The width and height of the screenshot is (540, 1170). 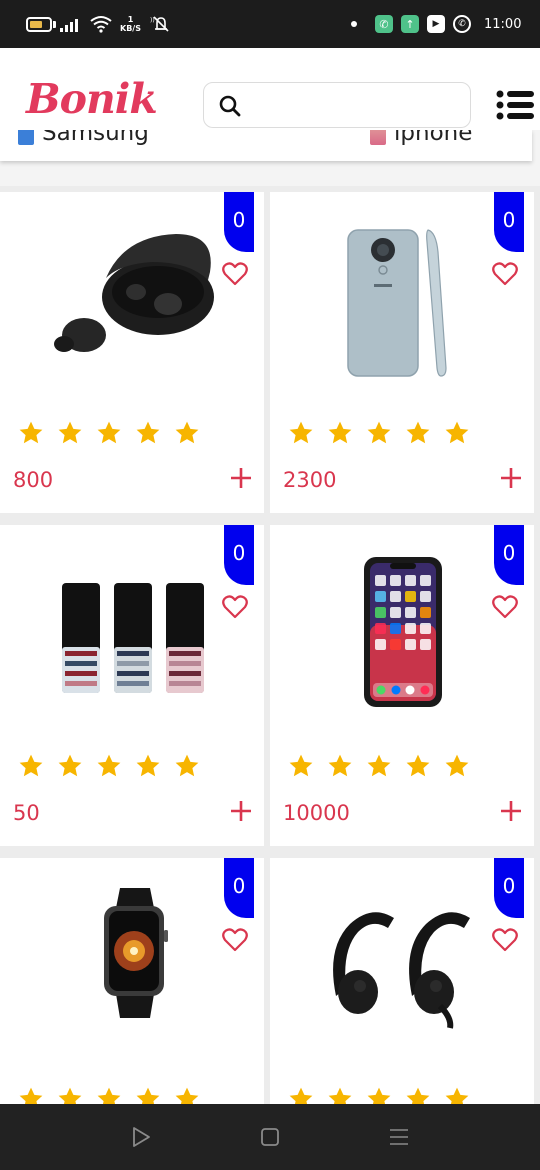 I want to click on category-label: Samsung, so click(x=95, y=138).